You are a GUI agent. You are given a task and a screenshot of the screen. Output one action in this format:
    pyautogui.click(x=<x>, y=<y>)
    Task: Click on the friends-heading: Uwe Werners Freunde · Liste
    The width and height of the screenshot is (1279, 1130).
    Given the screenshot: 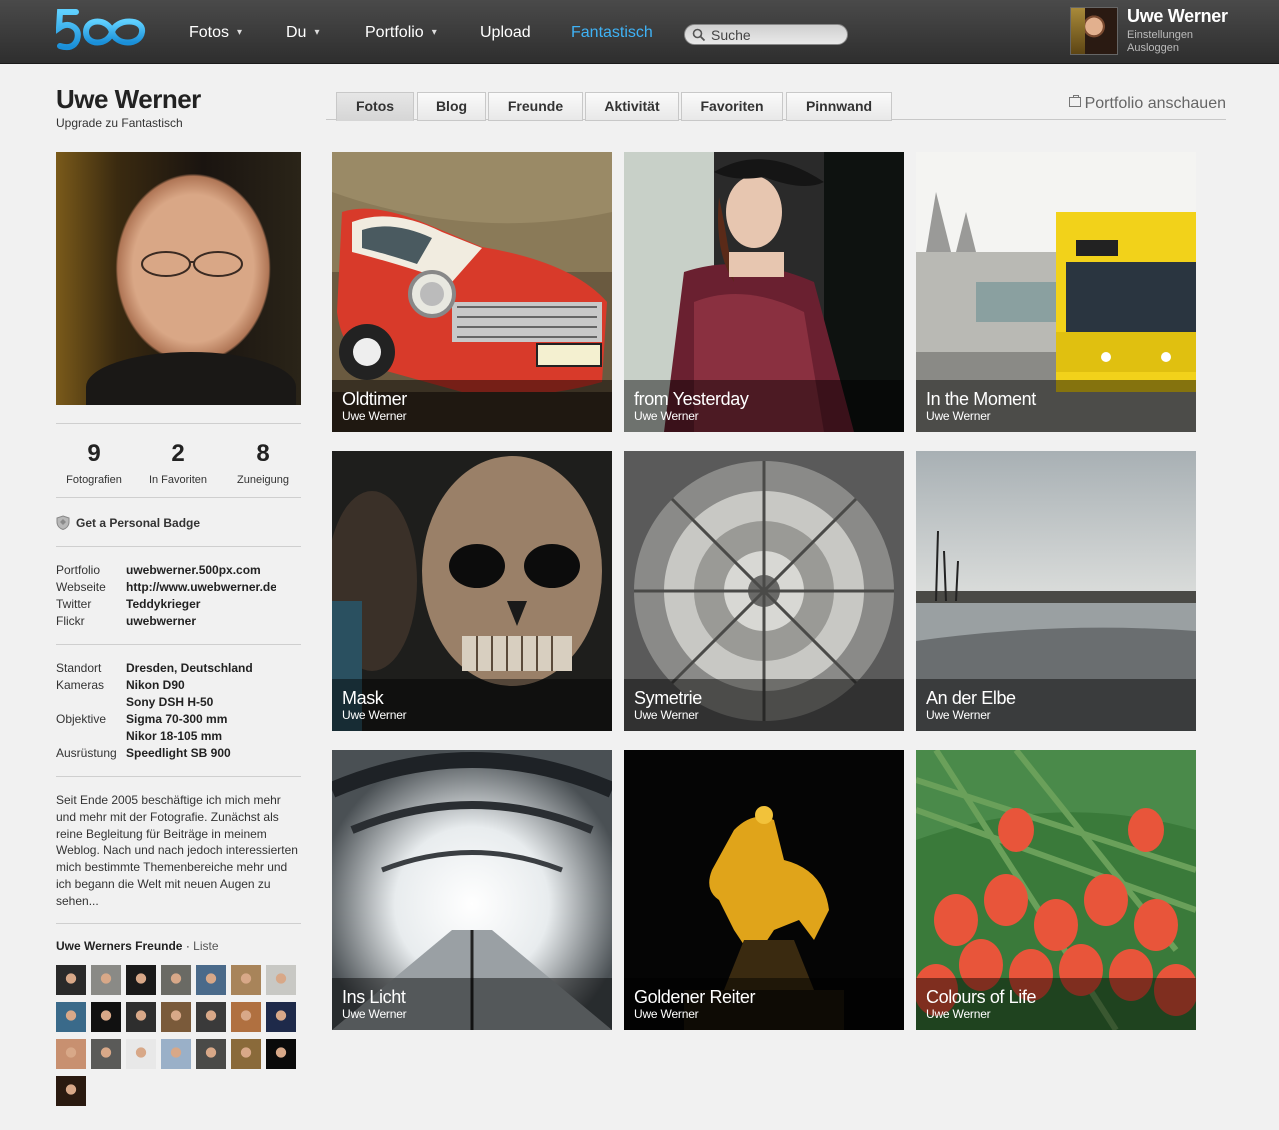 What is the action you would take?
    pyautogui.click(x=137, y=946)
    